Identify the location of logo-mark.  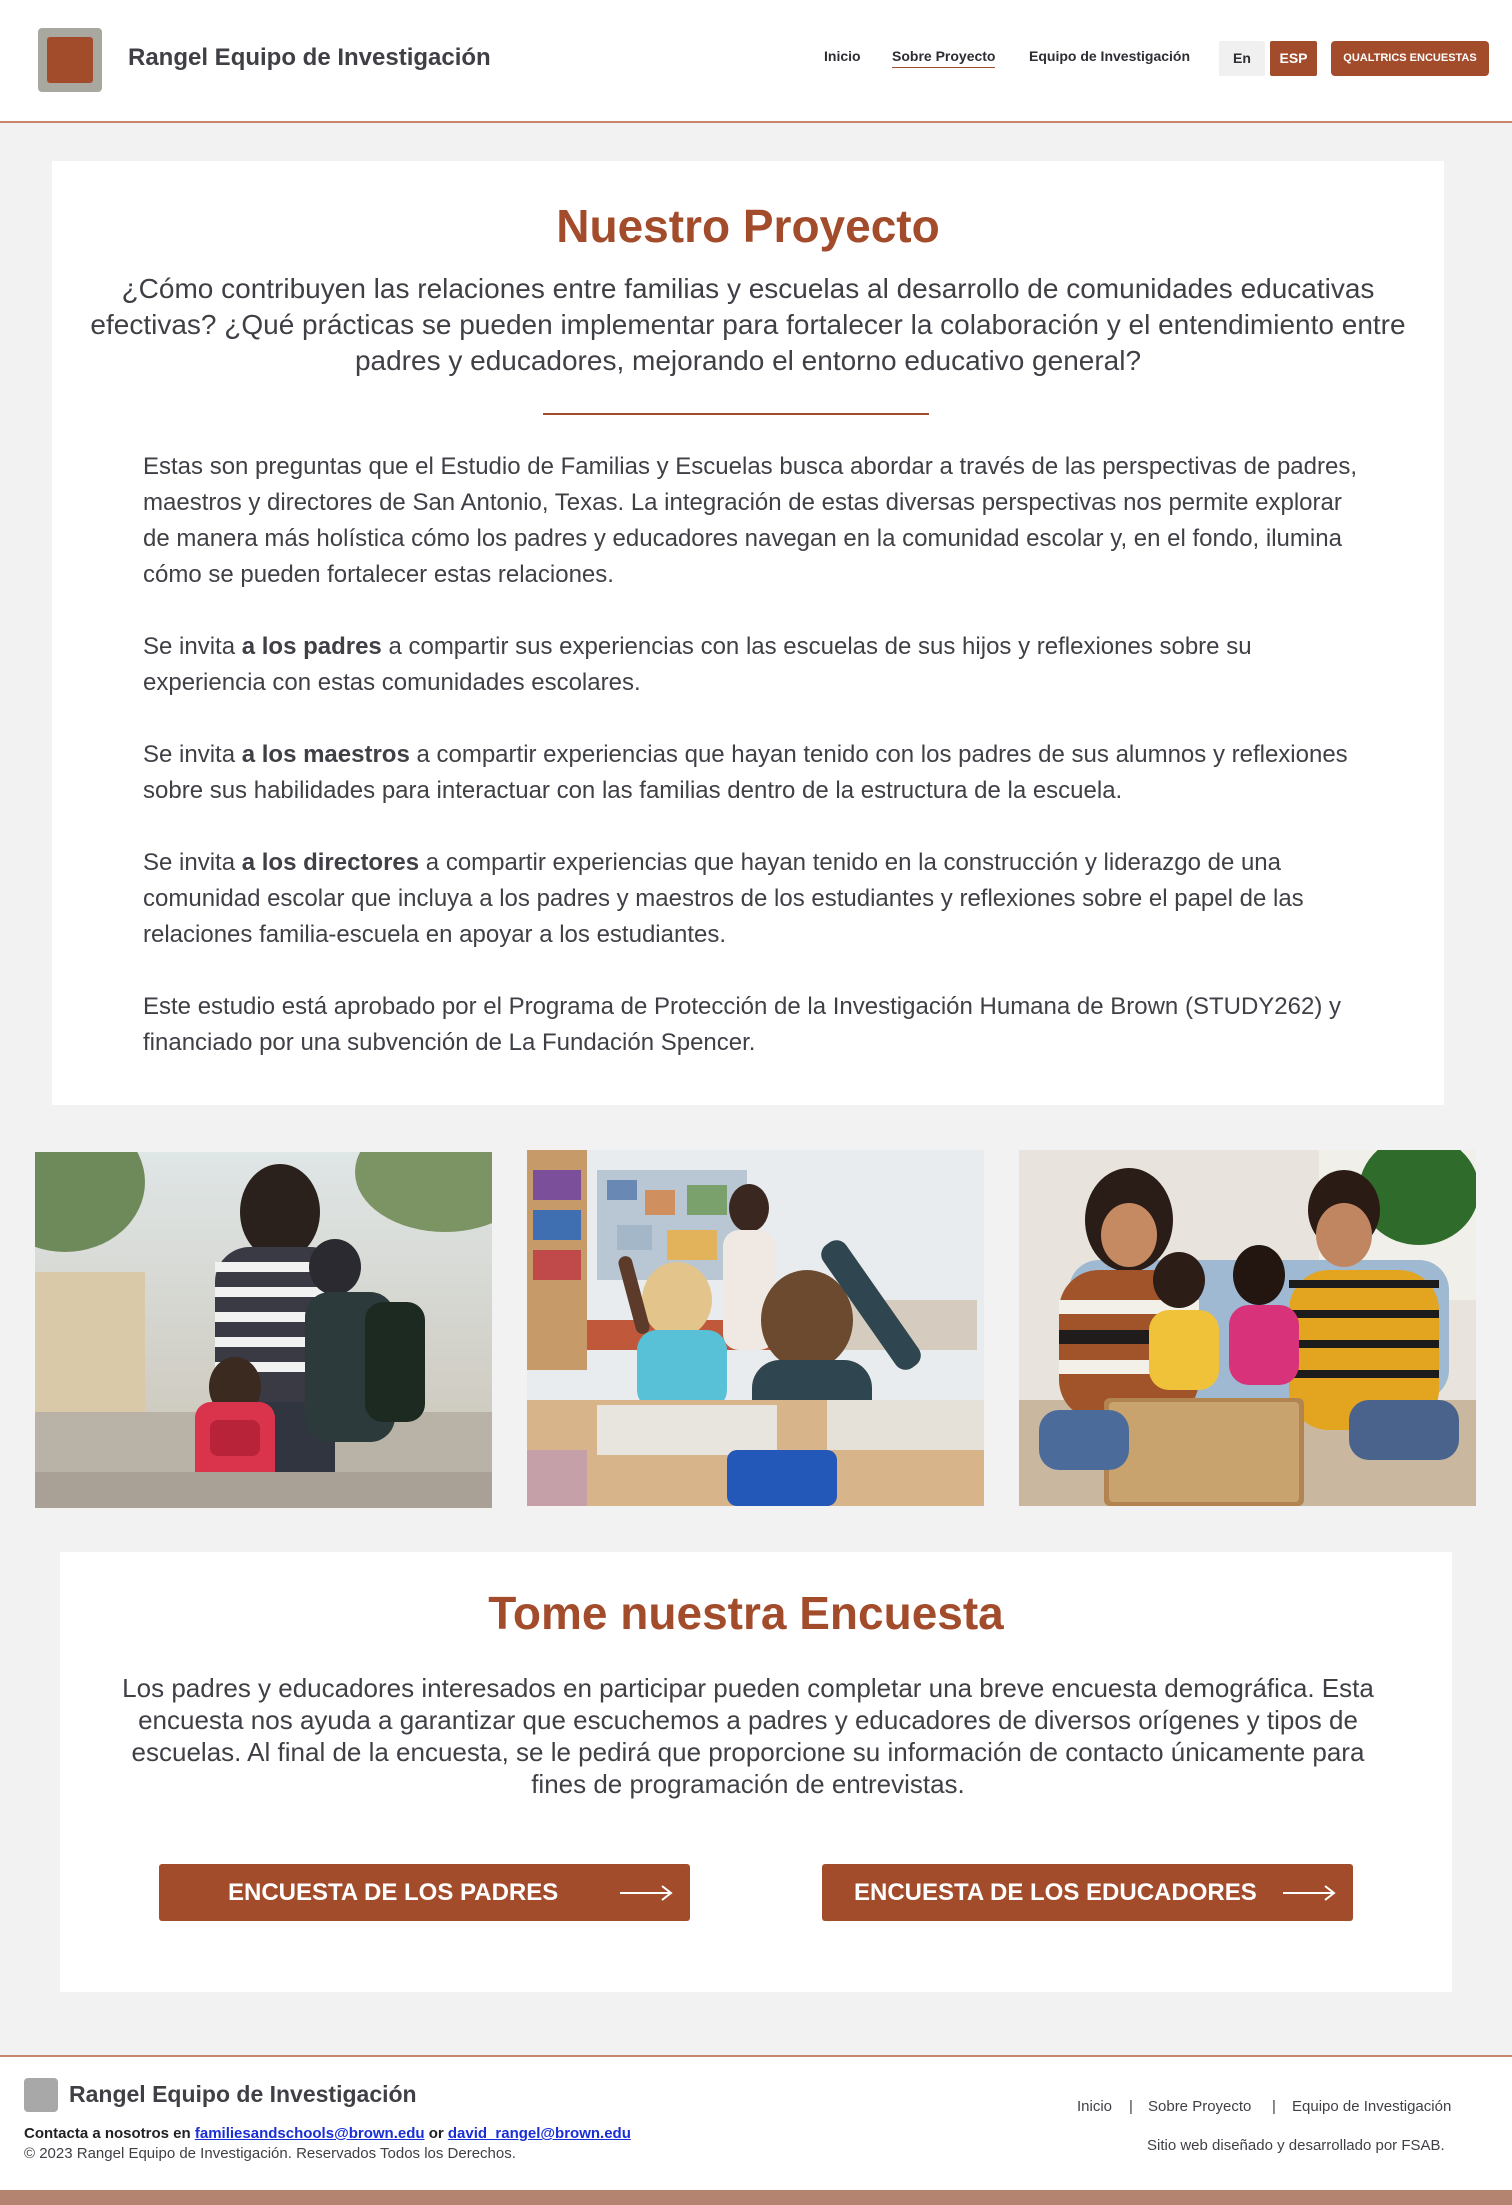
(70, 60).